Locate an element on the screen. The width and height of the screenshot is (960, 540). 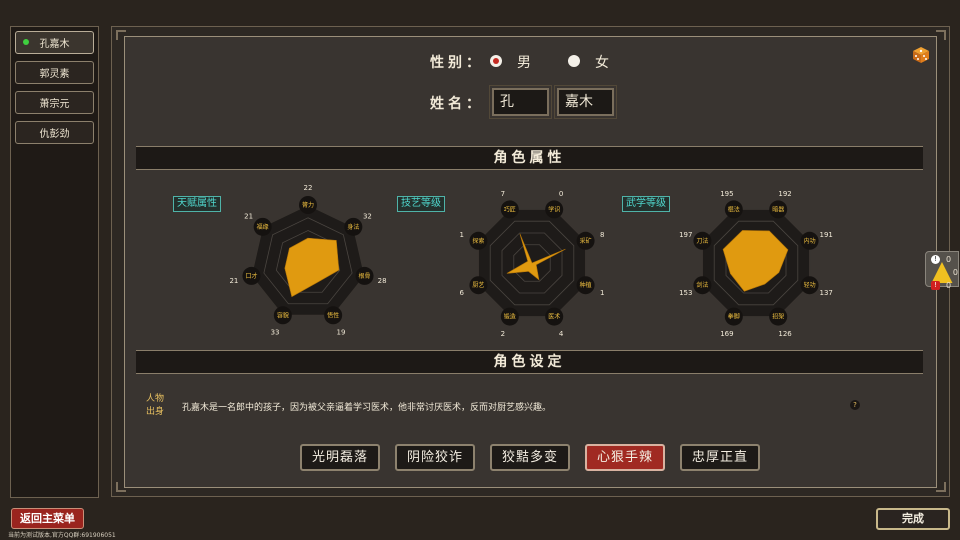
radar-value-label: 2 is located at coordinates (503, 334).